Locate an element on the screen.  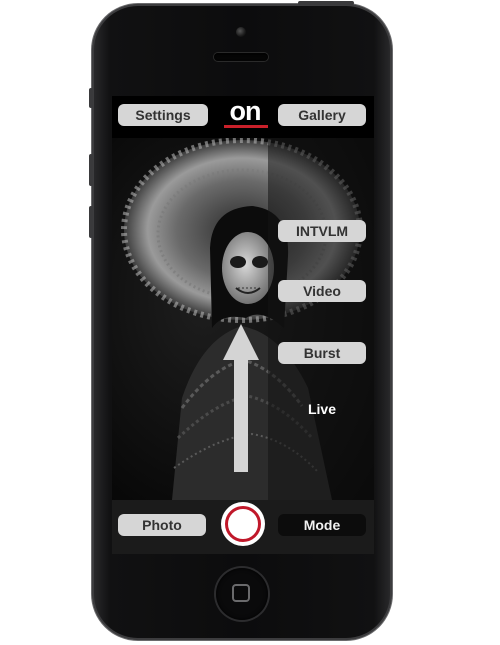
earpiece-speaker is located at coordinates (241, 57).